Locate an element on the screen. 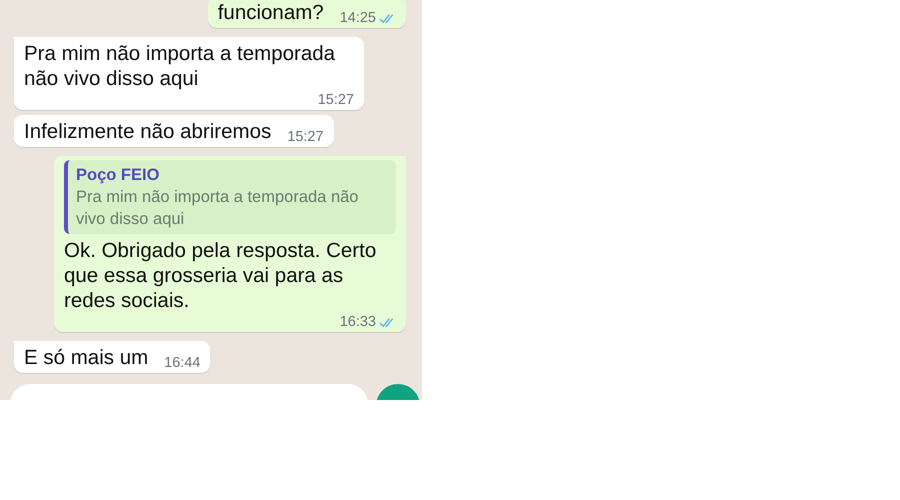 Image resolution: width=900 pixels, height=500 pixels. message-time: 16:33 is located at coordinates (358, 322).